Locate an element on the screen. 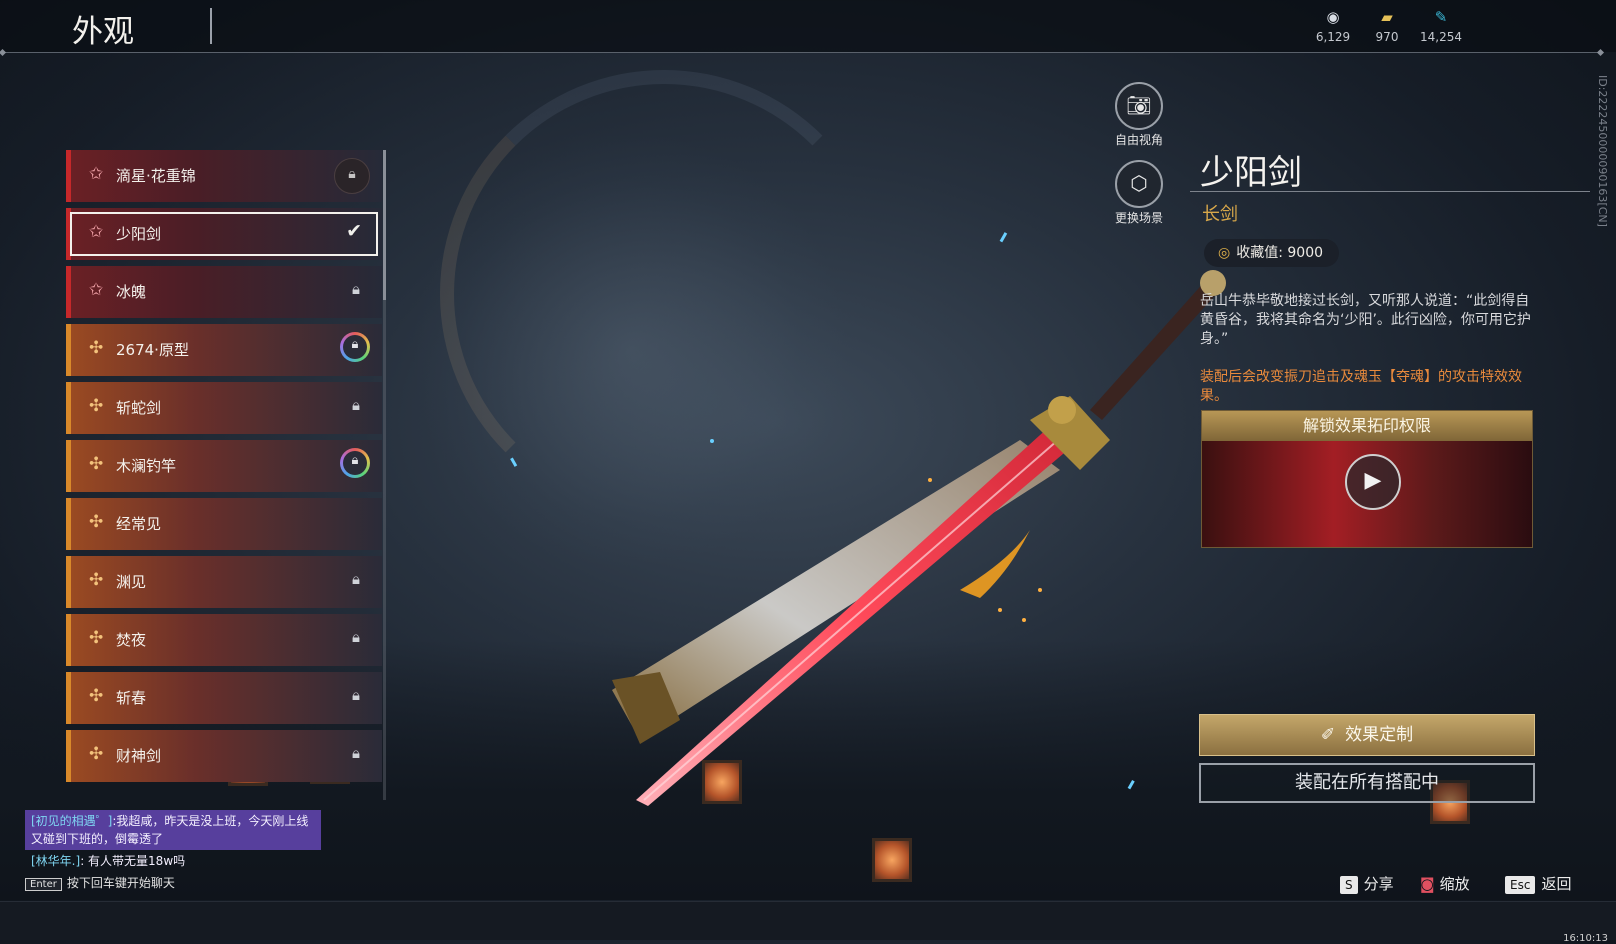 The width and height of the screenshot is (1616, 944). item-name: 少阳剑 is located at coordinates (1251, 173).